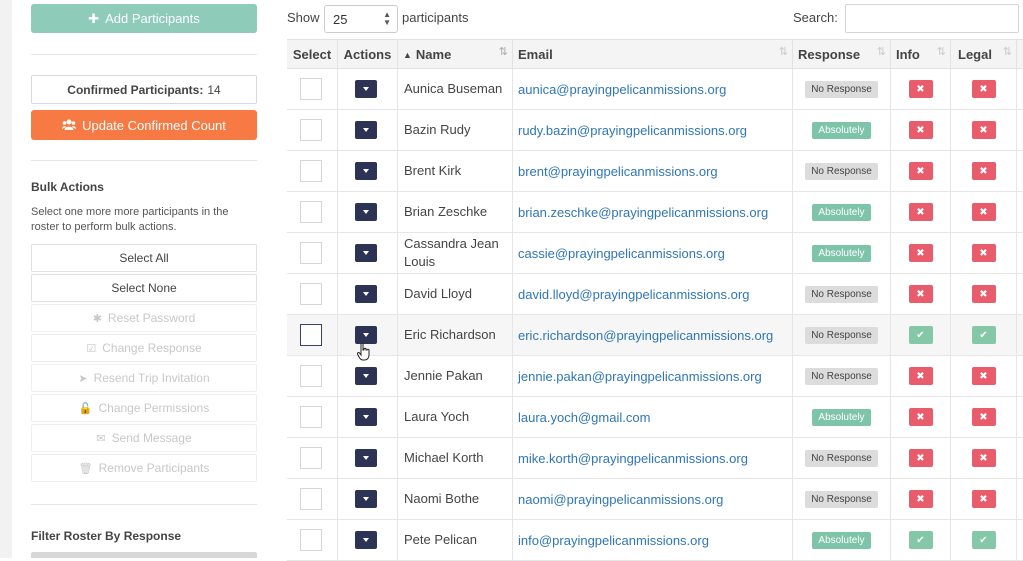  I want to click on participant-email-link: jennie.pakan@prayingpelicanmissions.org, so click(637, 376).